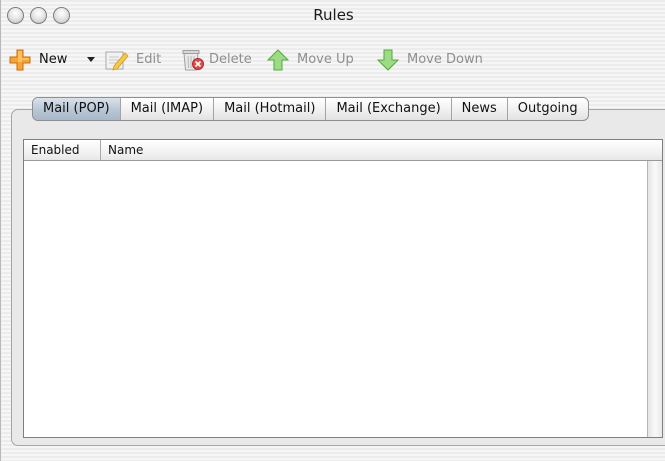 Image resolution: width=665 pixels, height=461 pixels. What do you see at coordinates (548, 109) in the screenshot?
I see `tab-outgoing: Outgoing` at bounding box center [548, 109].